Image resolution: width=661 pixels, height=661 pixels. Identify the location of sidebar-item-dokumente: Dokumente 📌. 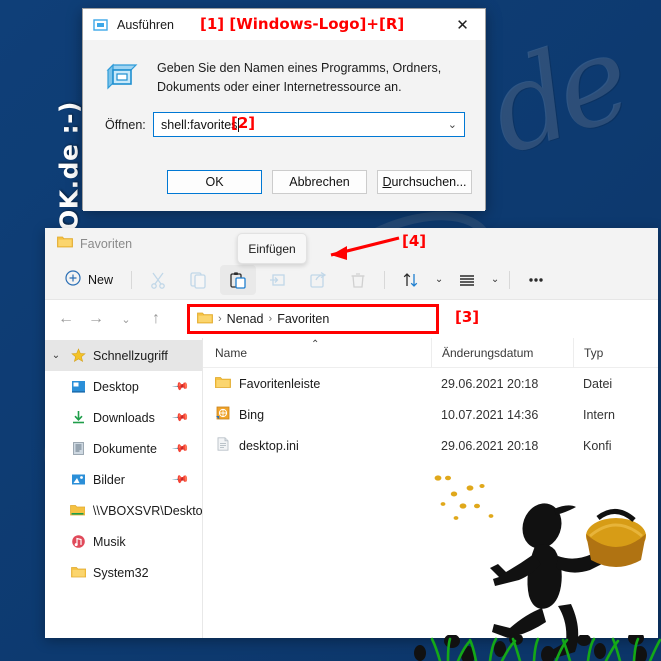
(123, 448).